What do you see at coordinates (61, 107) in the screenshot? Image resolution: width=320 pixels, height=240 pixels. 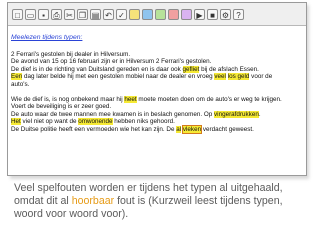 I see `text-segment: Voert de beveiliging is er zeer goed.` at bounding box center [61, 107].